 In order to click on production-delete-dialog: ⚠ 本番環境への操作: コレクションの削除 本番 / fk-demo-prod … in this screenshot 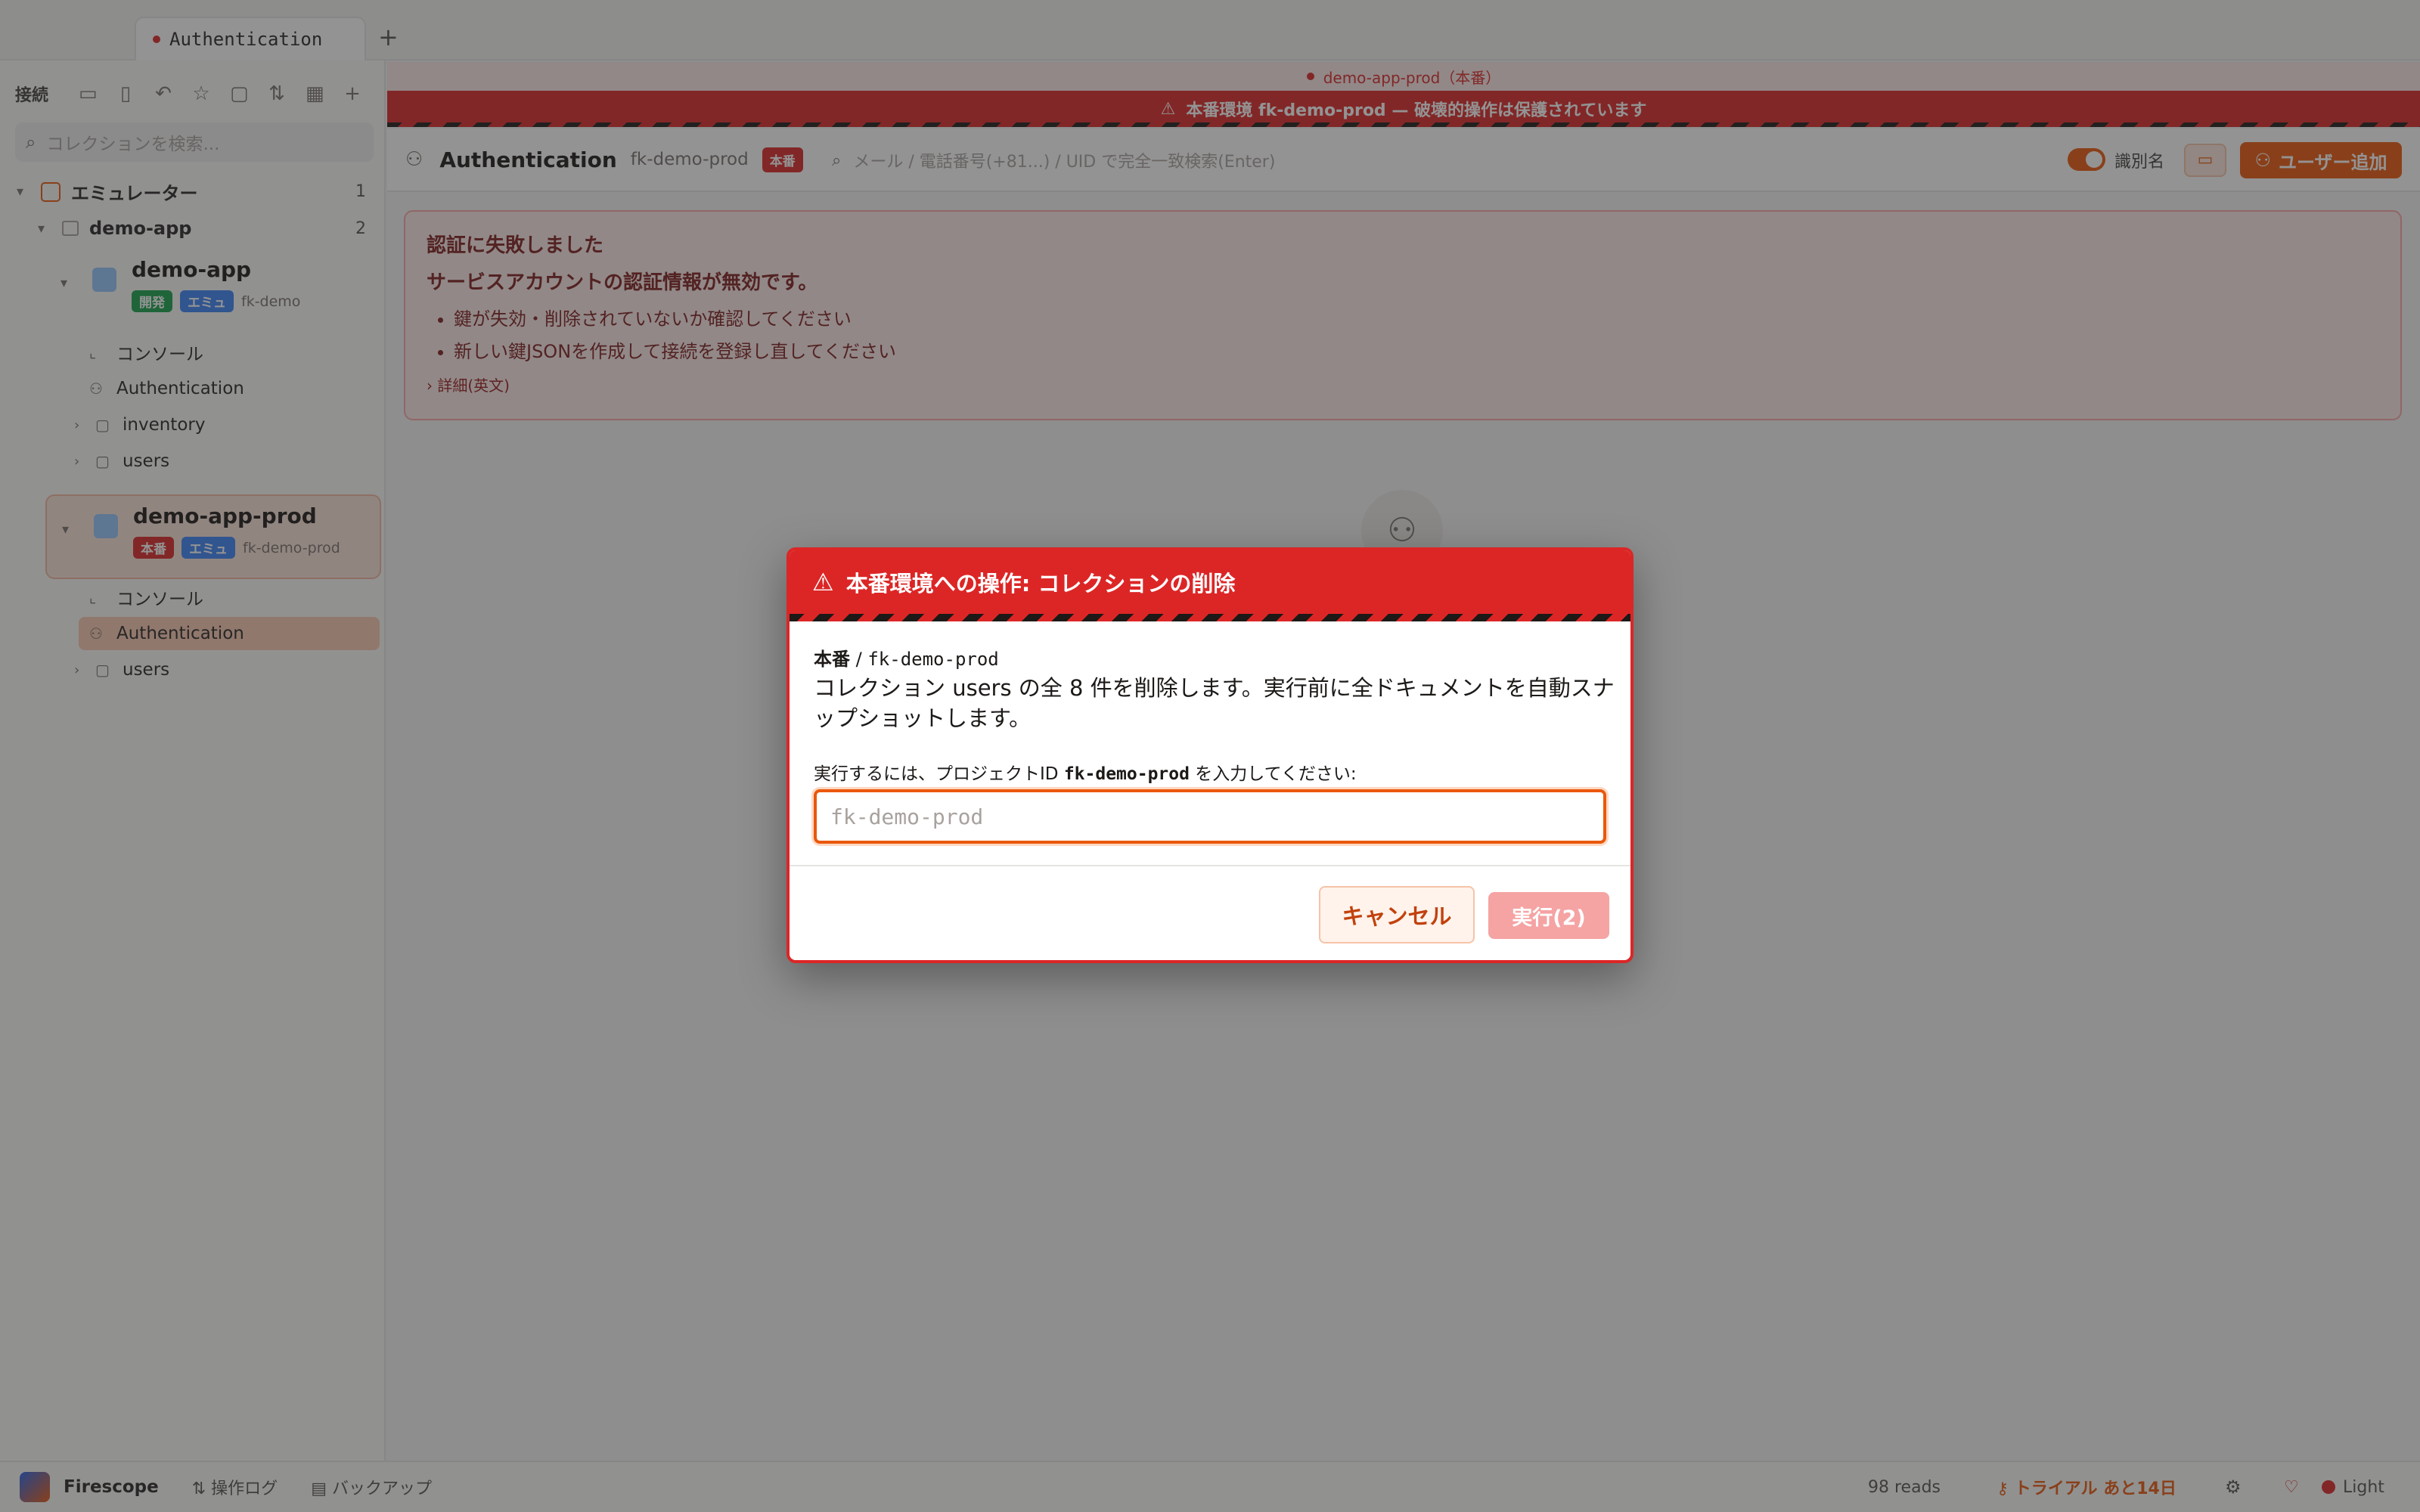, I will do `click(1210, 755)`.